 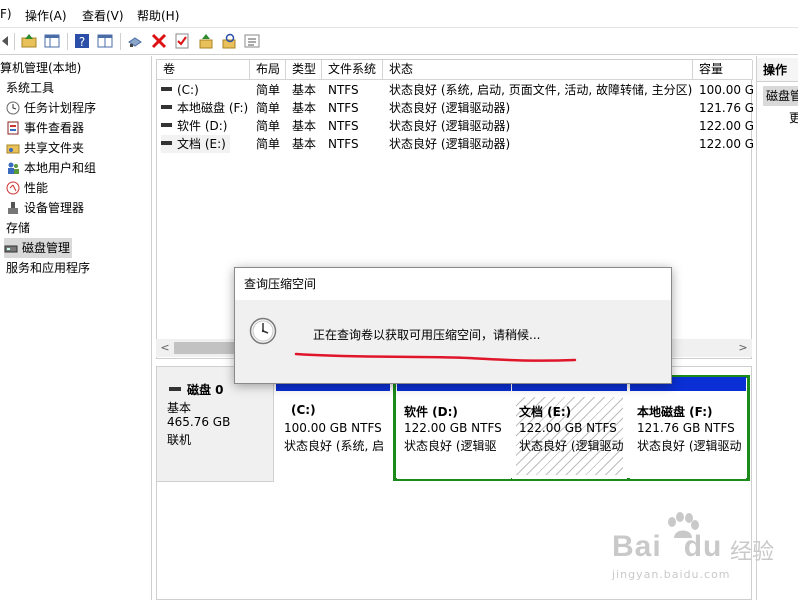 I want to click on properties-icon, so click(x=105, y=41).